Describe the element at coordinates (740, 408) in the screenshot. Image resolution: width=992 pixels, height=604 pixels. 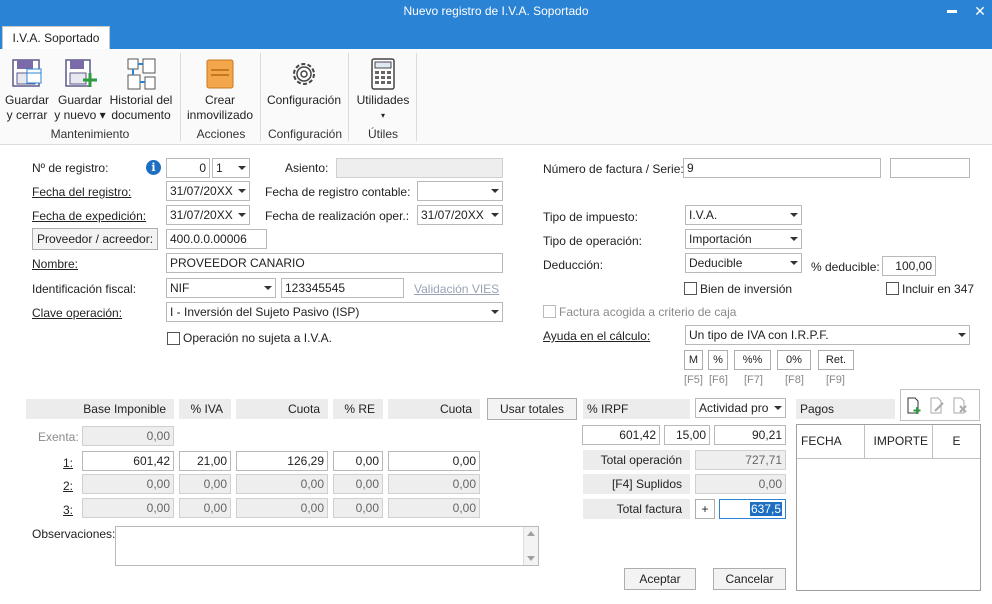
I see `actividad-select: Actividad pro` at that location.